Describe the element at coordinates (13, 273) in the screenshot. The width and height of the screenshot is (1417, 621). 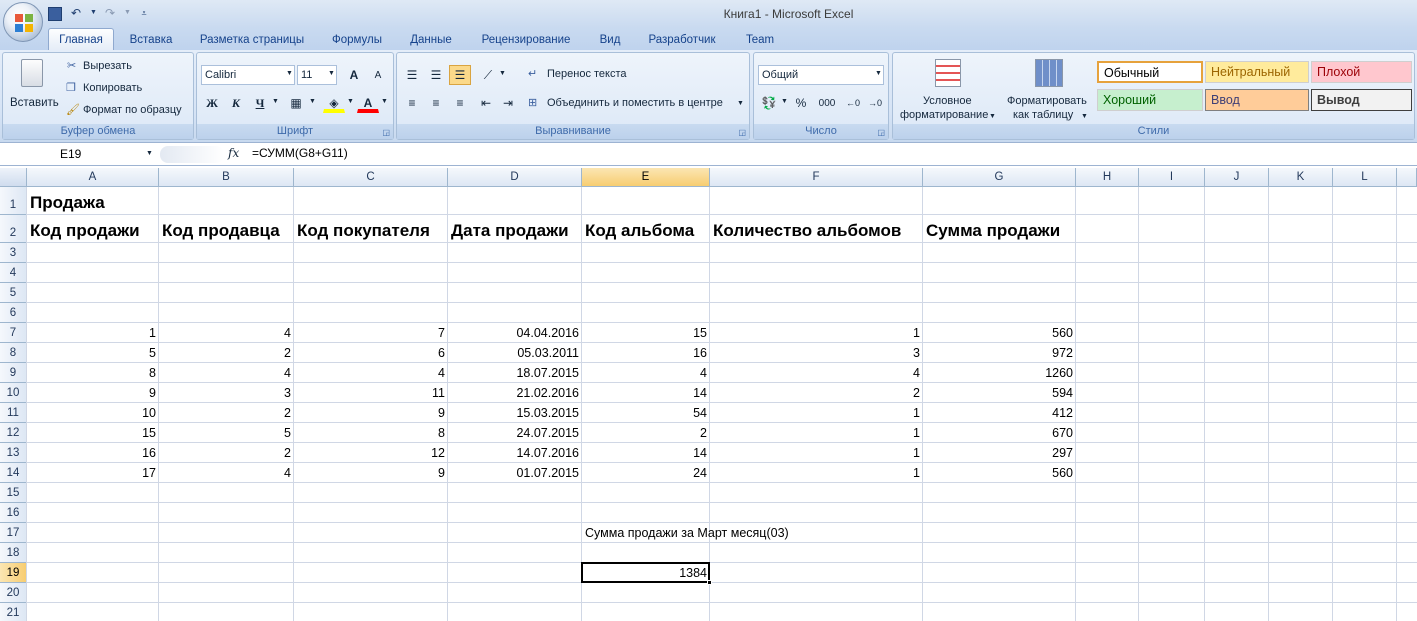
I see `row-header-4: 4` at that location.